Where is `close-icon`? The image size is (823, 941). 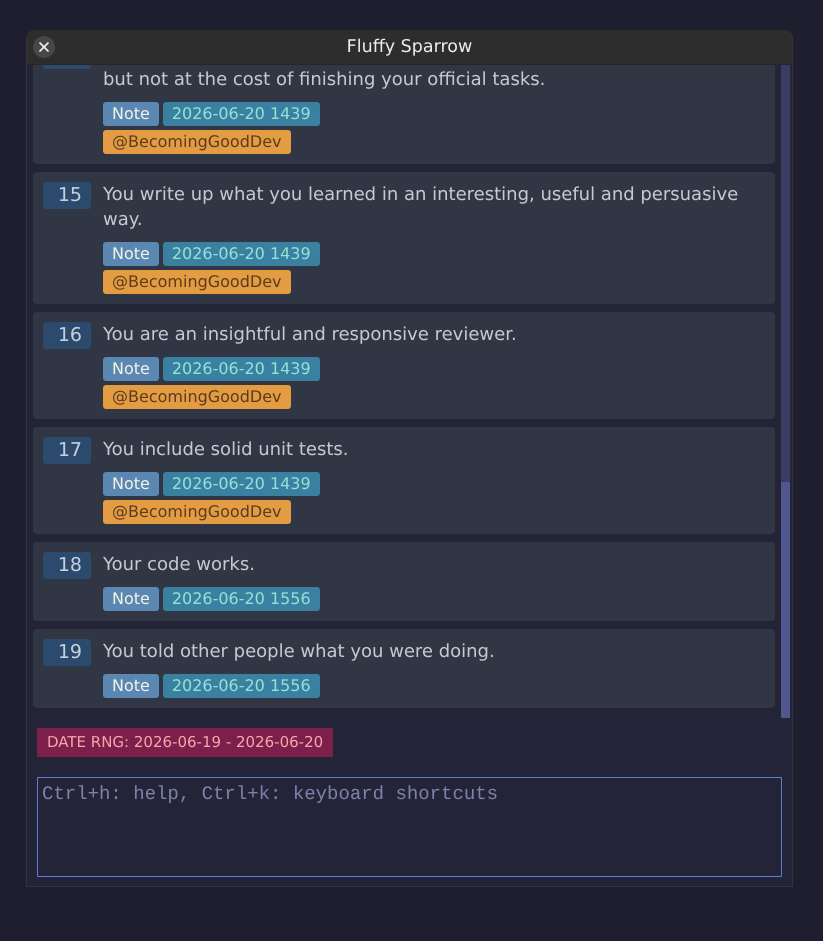
close-icon is located at coordinates (44, 47).